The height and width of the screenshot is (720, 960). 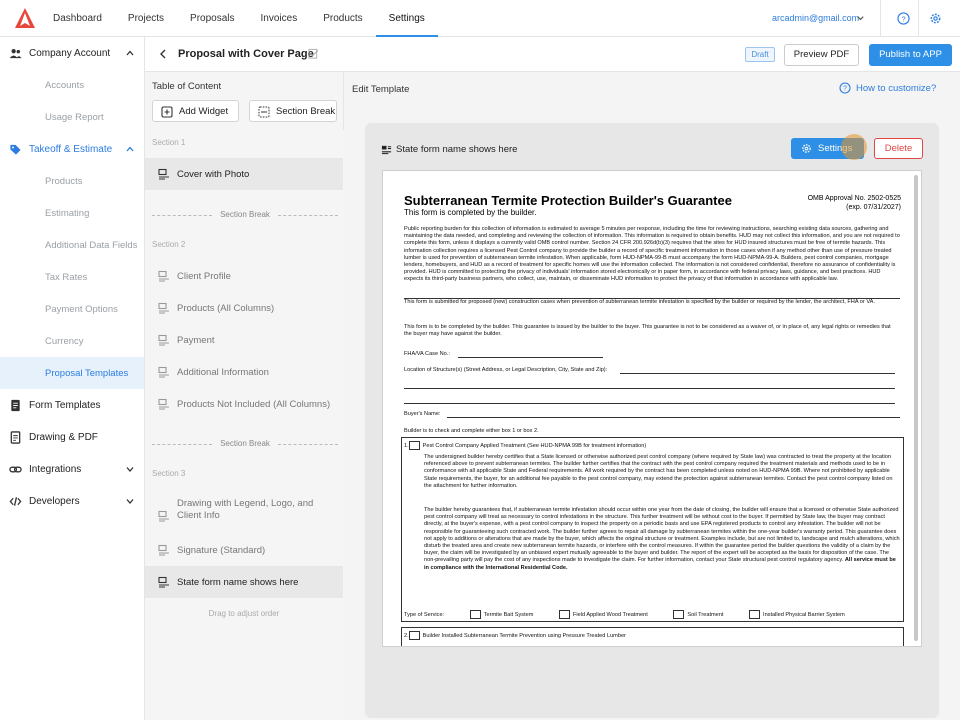 I want to click on sidebar-item-accounts: Accounts, so click(x=72, y=85).